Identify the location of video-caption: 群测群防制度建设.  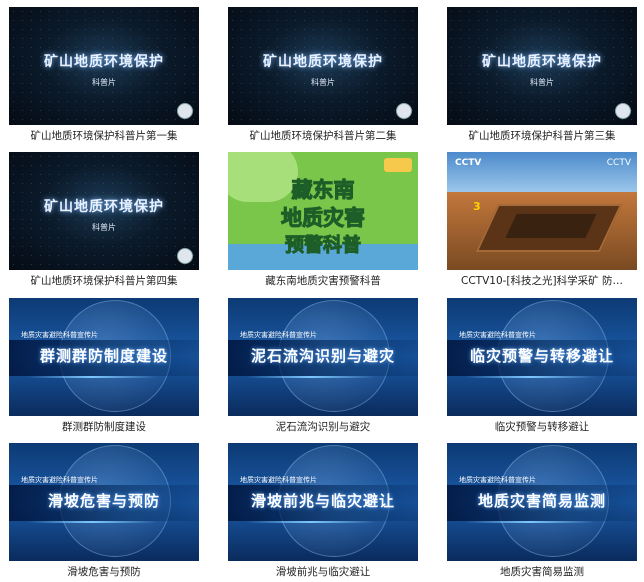
(104, 427).